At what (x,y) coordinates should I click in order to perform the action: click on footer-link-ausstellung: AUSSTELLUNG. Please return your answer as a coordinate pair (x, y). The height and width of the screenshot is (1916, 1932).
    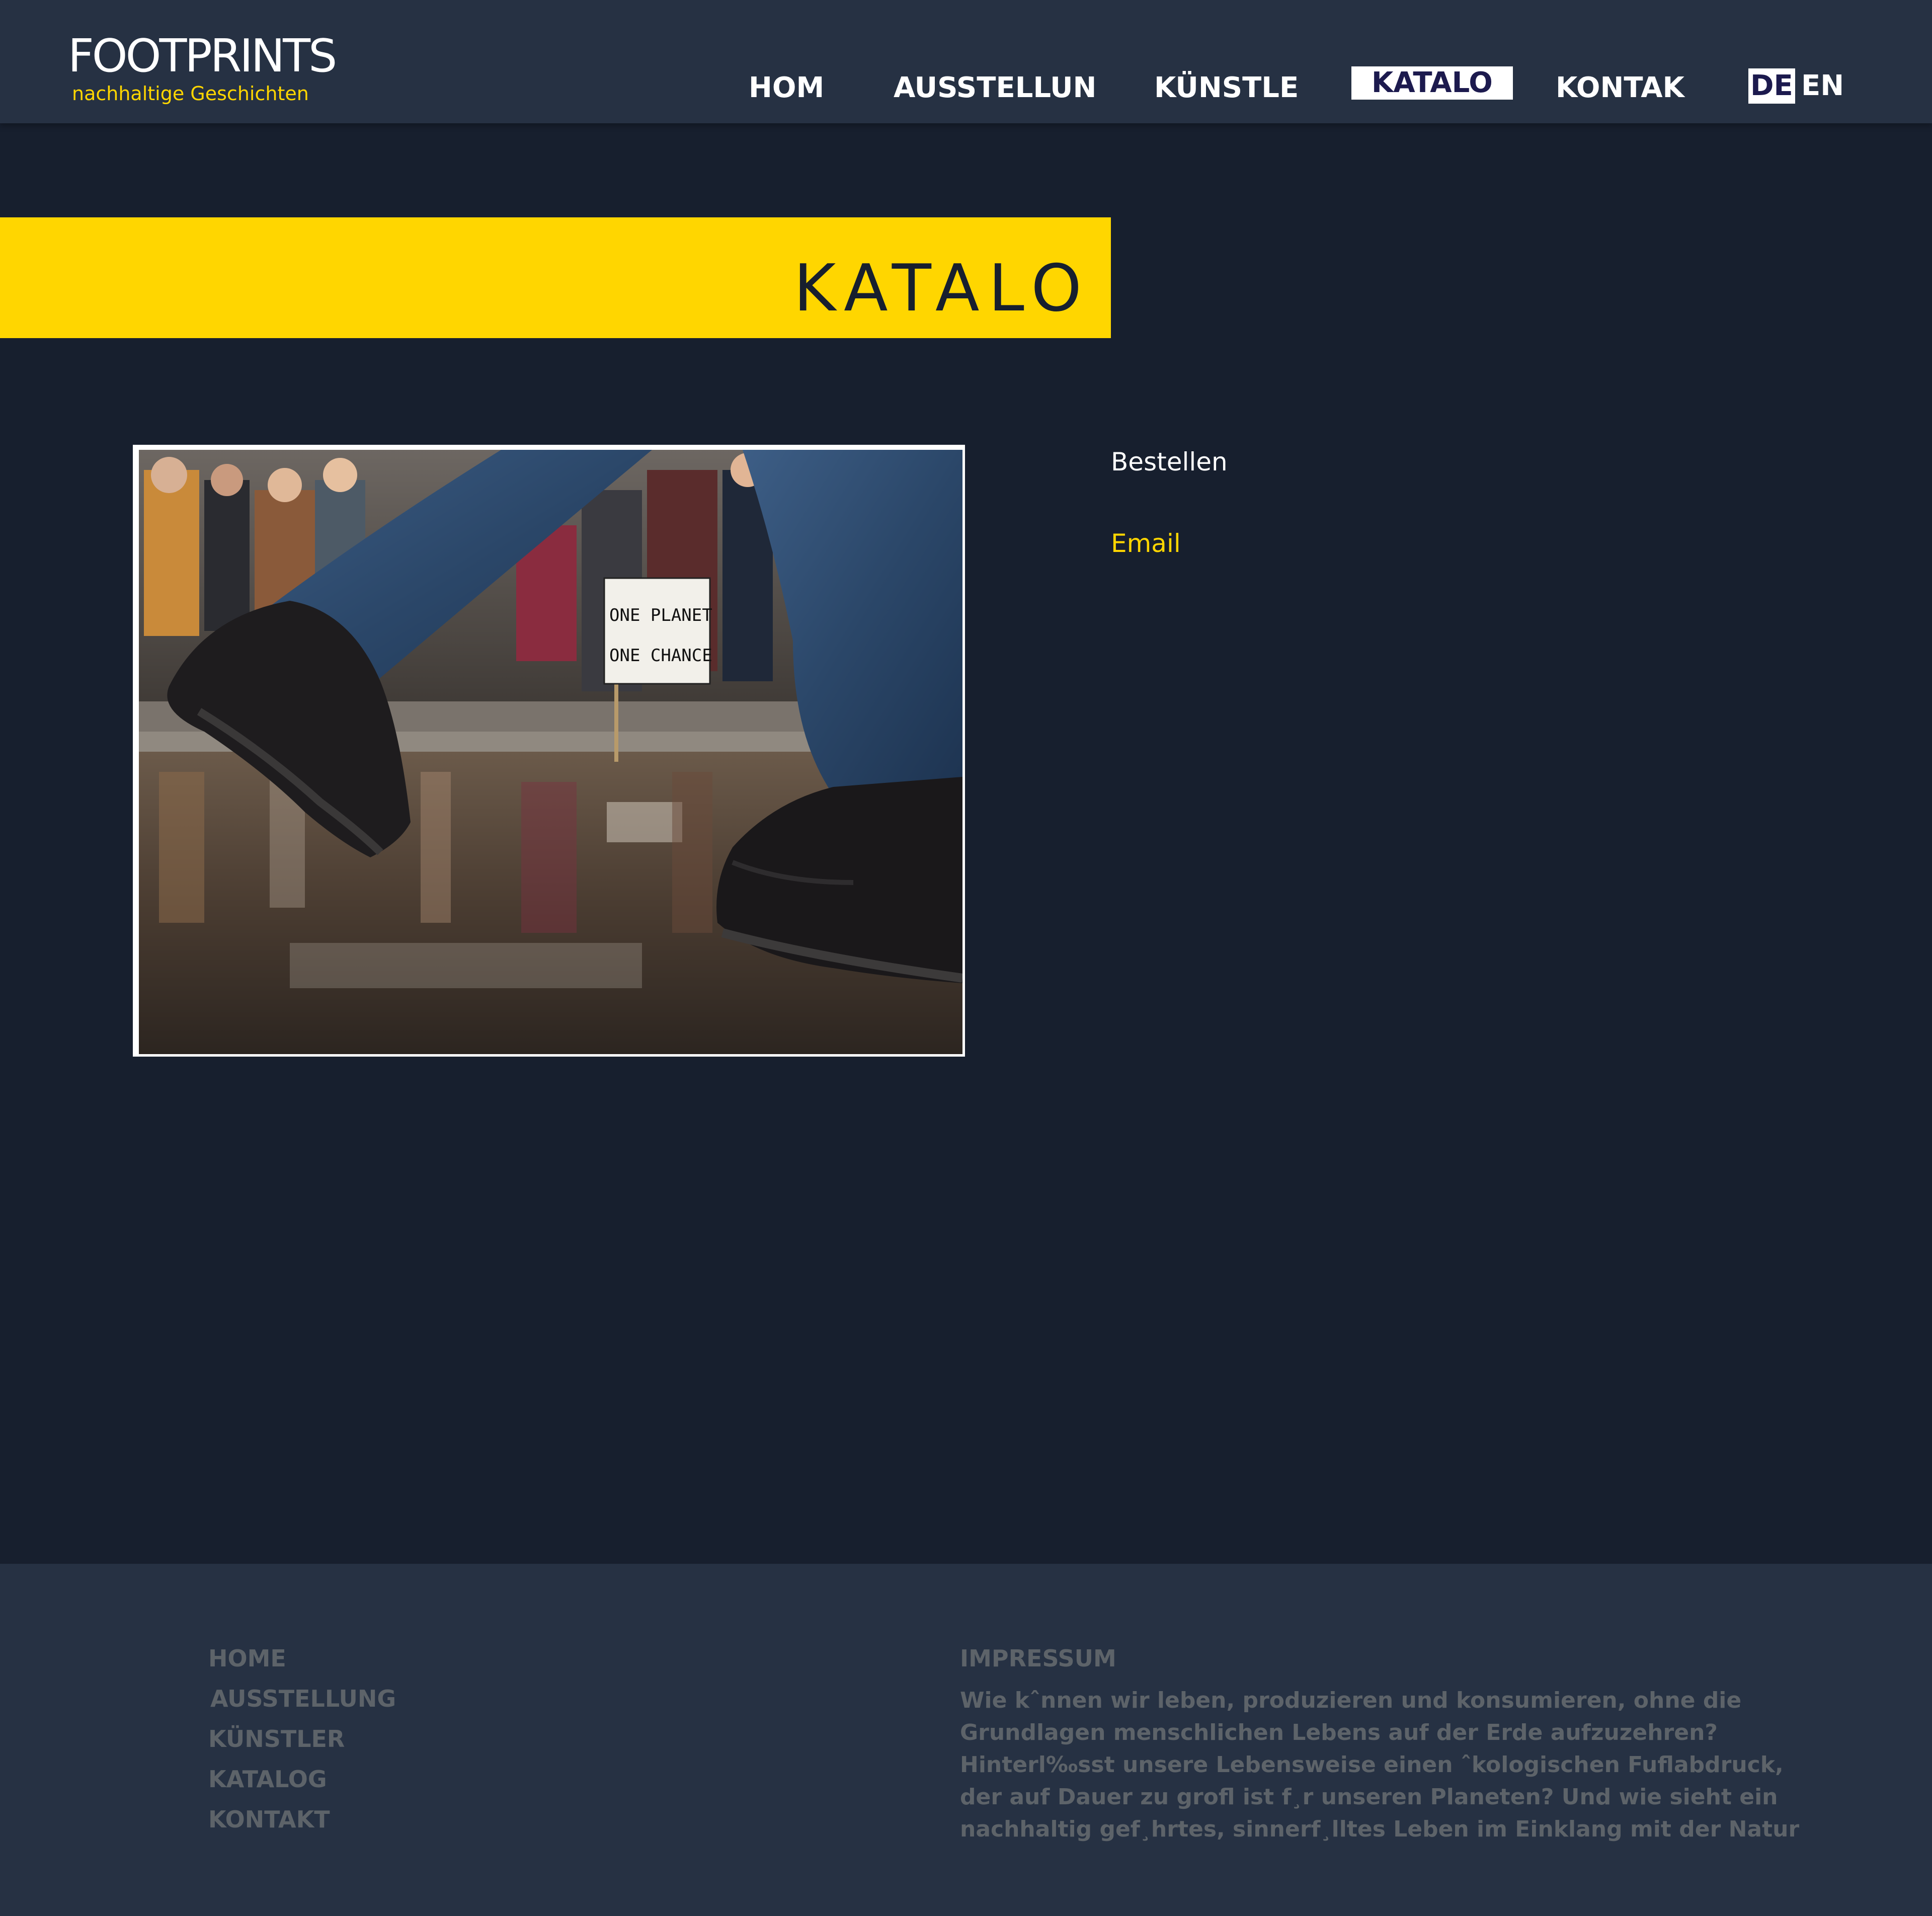
    Looking at the image, I should click on (303, 1699).